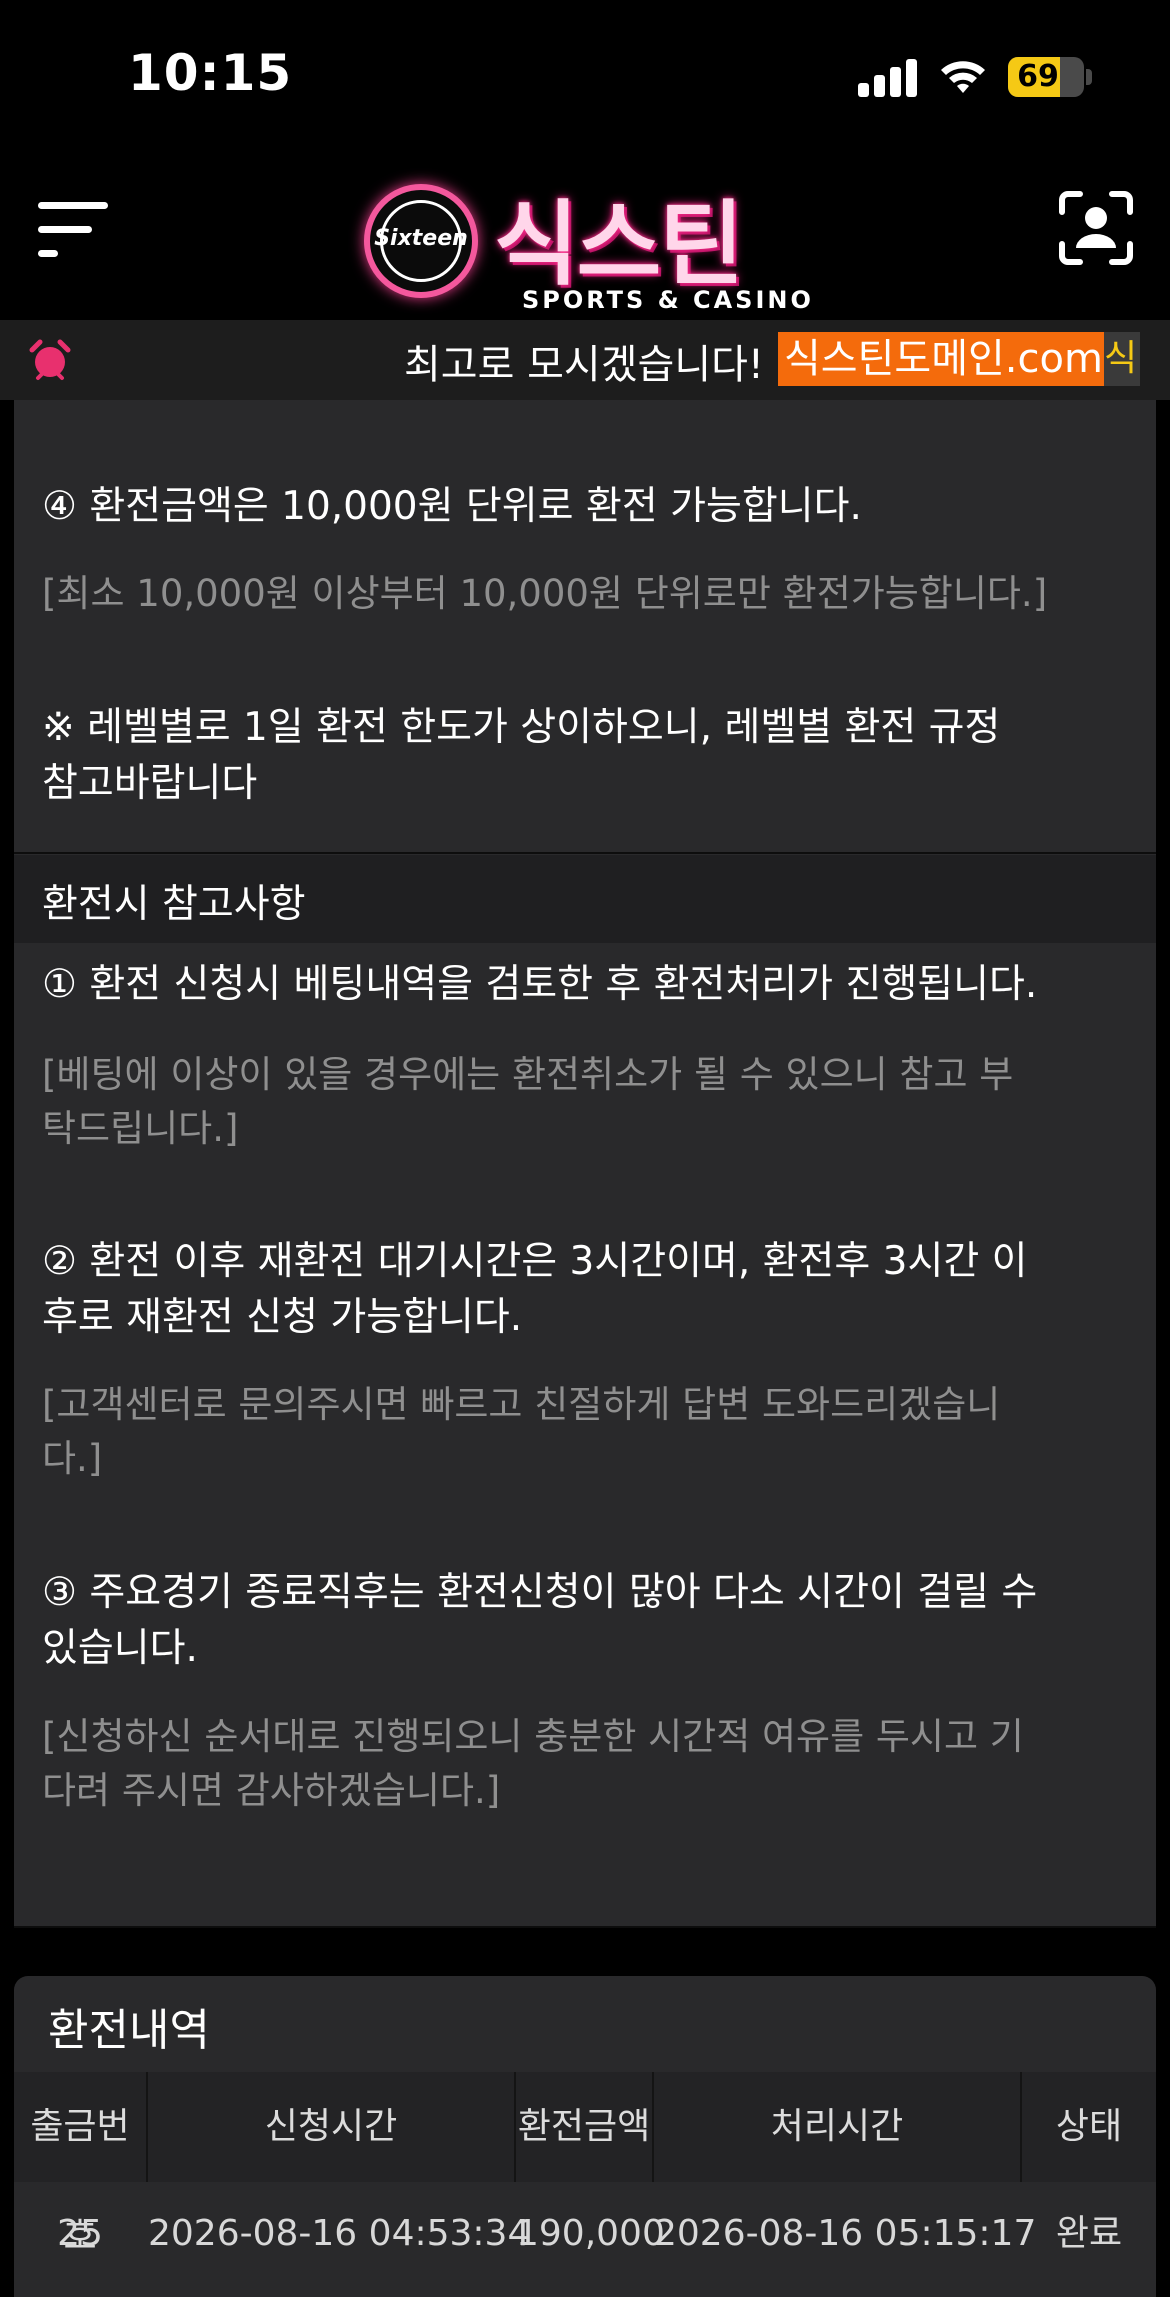 Image resolution: width=1170 pixels, height=2297 pixels. What do you see at coordinates (421, 238) in the screenshot?
I see `logo-badge-text: Sixteen` at bounding box center [421, 238].